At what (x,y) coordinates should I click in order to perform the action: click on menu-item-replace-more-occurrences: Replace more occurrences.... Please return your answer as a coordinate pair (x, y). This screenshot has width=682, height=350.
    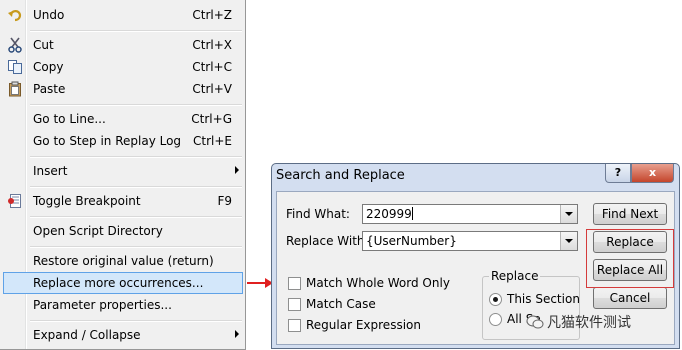
    Looking at the image, I should click on (123, 283).